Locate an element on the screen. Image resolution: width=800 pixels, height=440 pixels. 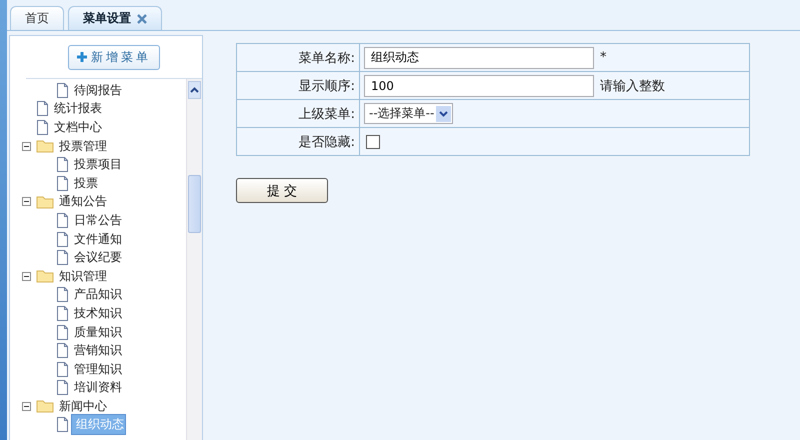
tree-item: 会议纪要 is located at coordinates (98, 258).